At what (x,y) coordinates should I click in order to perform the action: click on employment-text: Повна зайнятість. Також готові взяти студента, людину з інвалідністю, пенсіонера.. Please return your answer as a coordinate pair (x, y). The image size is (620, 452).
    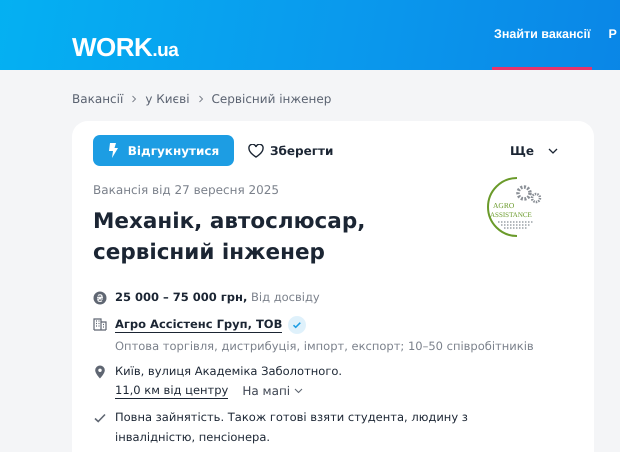
    Looking at the image, I should click on (292, 427).